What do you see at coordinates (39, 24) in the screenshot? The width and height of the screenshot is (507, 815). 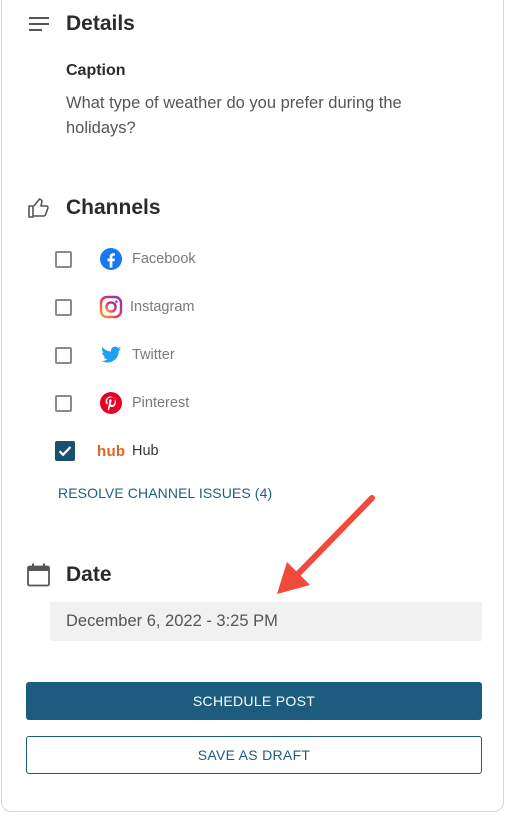 I see `details-lines-icon` at bounding box center [39, 24].